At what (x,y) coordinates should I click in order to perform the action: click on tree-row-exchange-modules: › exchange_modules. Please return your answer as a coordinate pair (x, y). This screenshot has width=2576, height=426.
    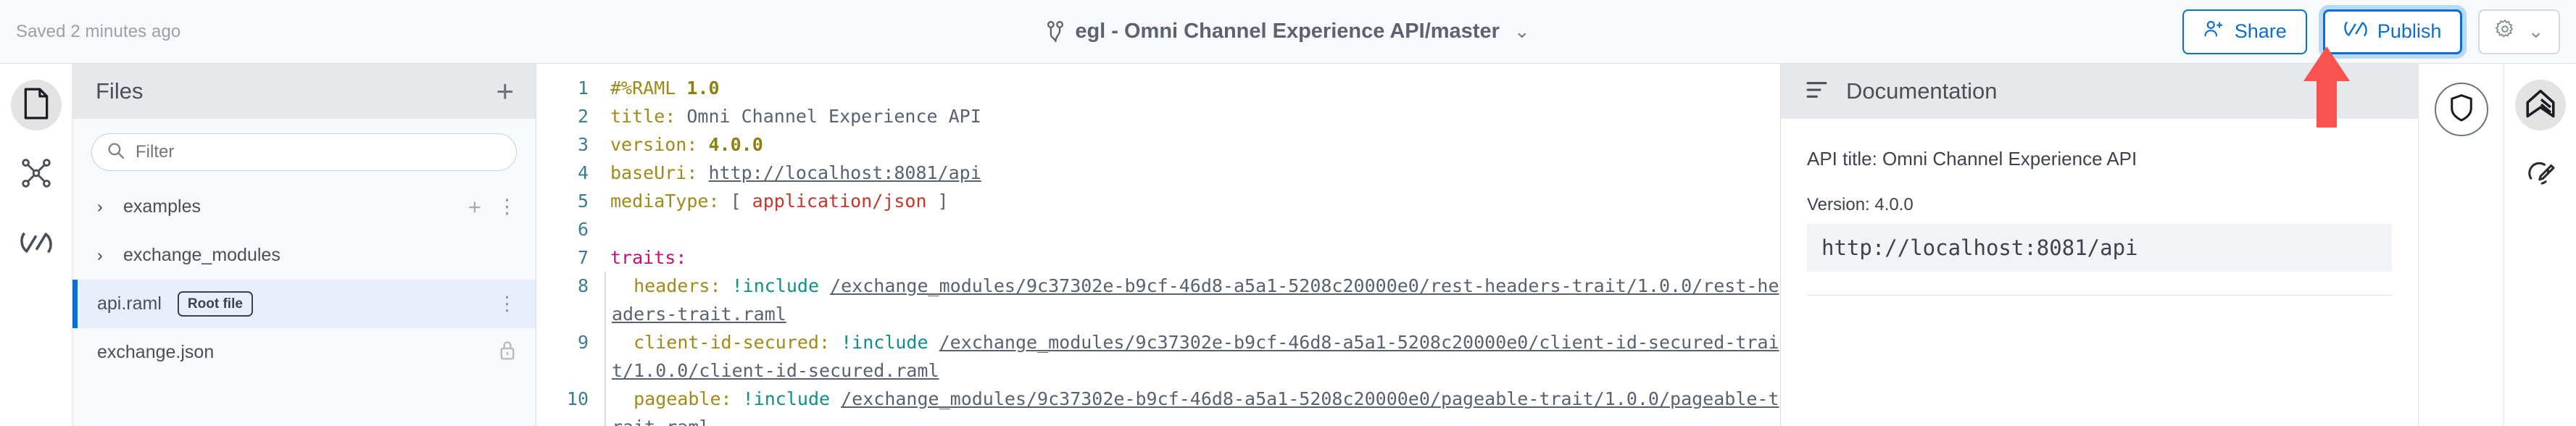
    Looking at the image, I should click on (304, 255).